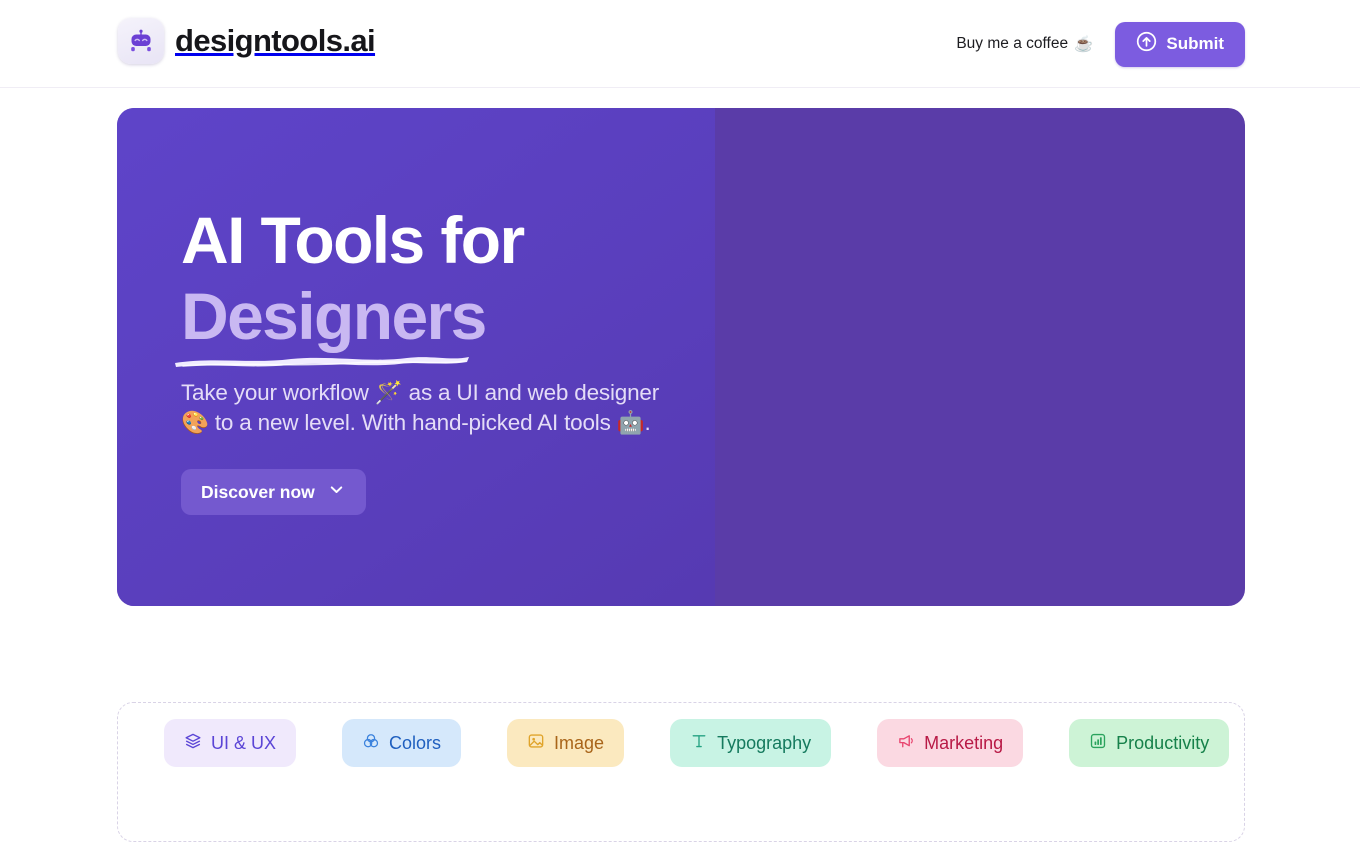 The width and height of the screenshot is (1360, 842). I want to click on buy-me-a-coffee-link: Buy me a coffee ☕, so click(1024, 44).